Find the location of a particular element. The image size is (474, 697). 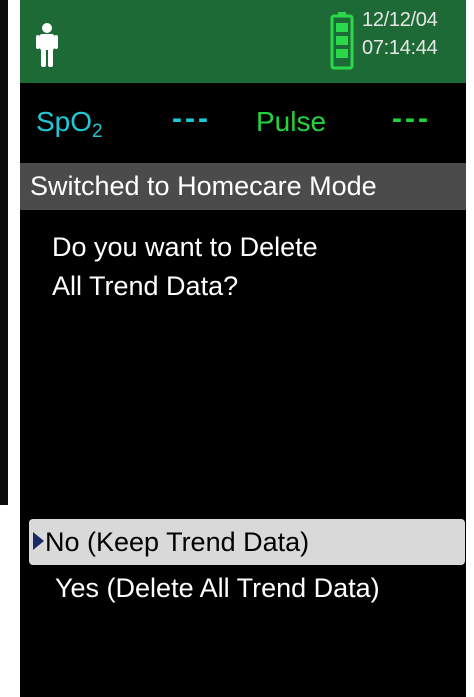

spo2-label: SpO2 is located at coordinates (69, 124).